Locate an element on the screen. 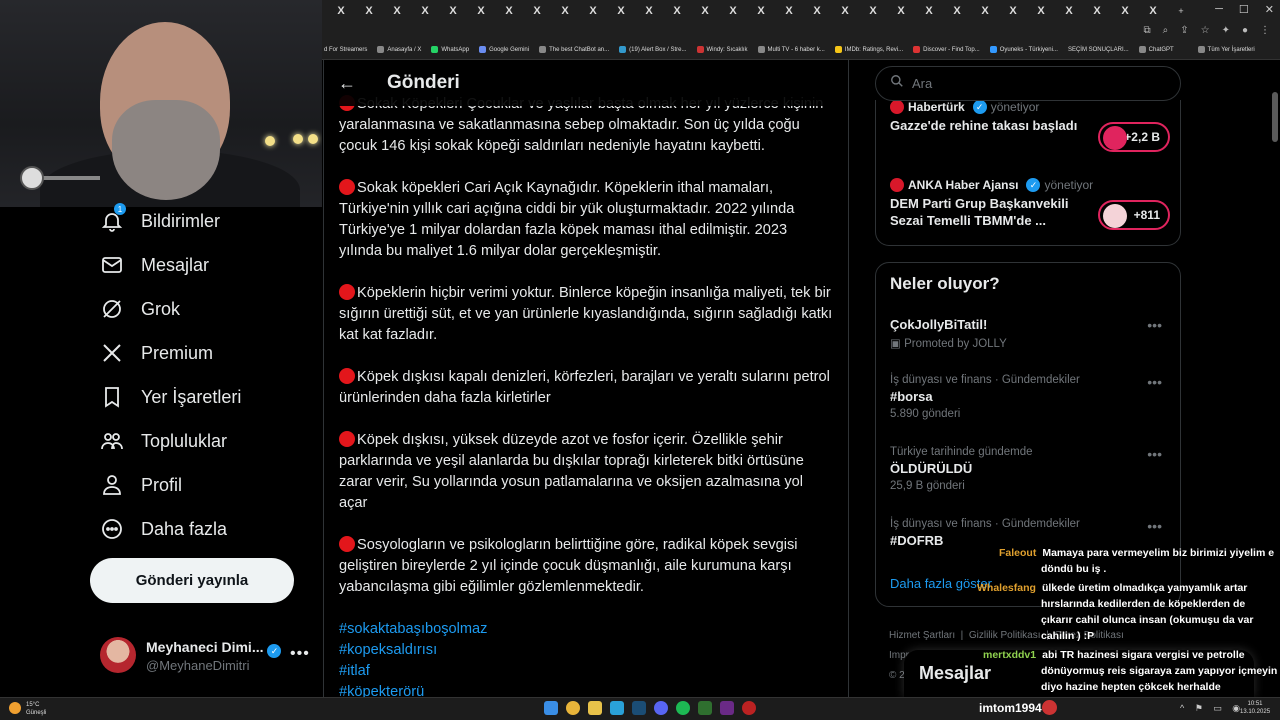 This screenshot has width=1280, height=720. obs-icon is located at coordinates (727, 708).